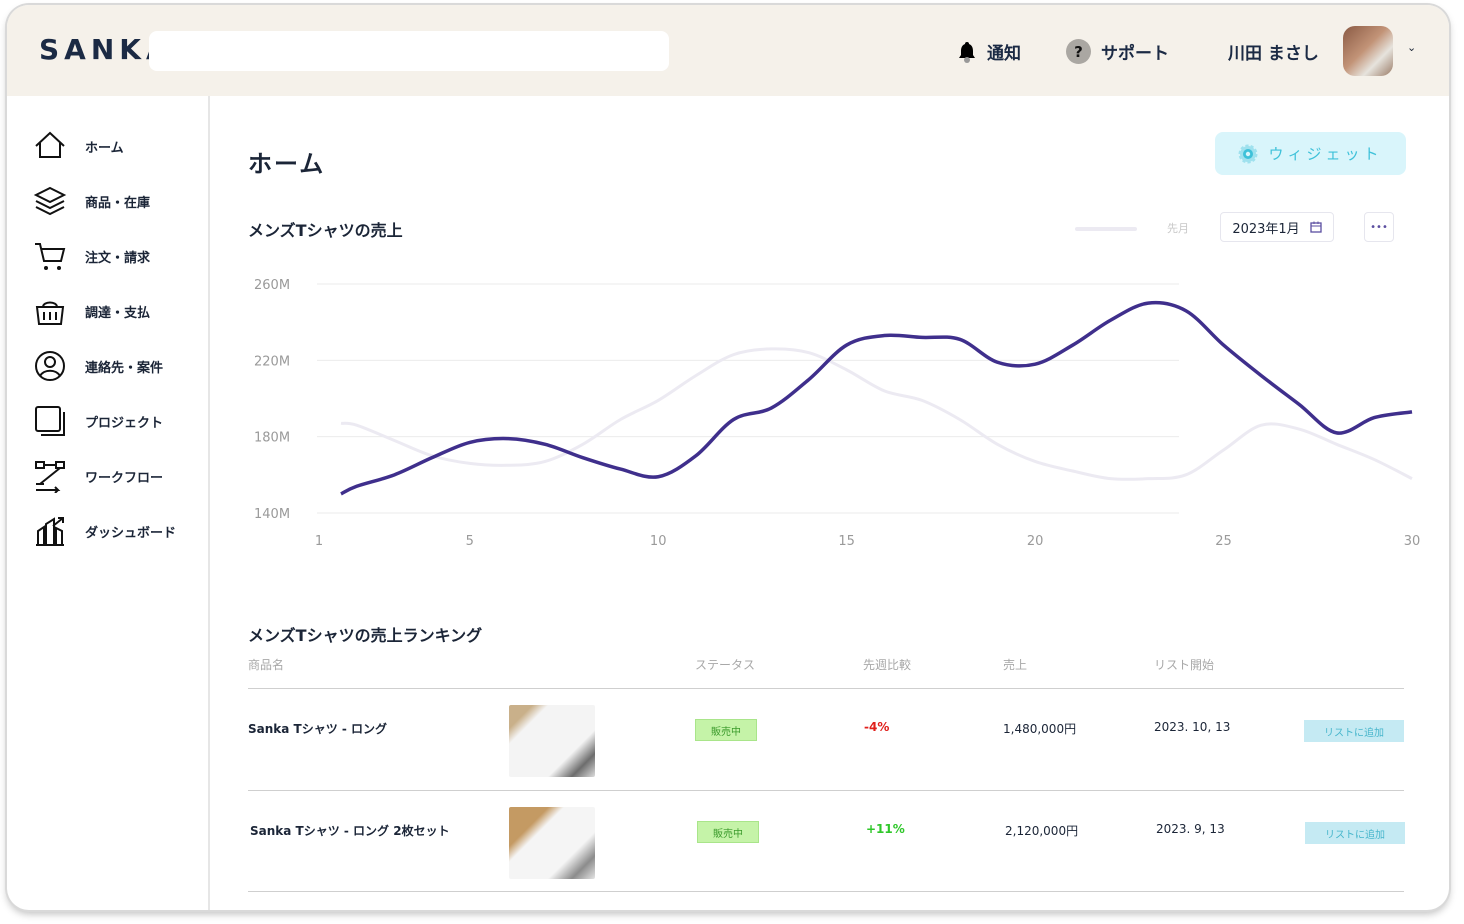 The image size is (1464, 924). I want to click on list-start-date: 2023. 10, 13, so click(1192, 727).